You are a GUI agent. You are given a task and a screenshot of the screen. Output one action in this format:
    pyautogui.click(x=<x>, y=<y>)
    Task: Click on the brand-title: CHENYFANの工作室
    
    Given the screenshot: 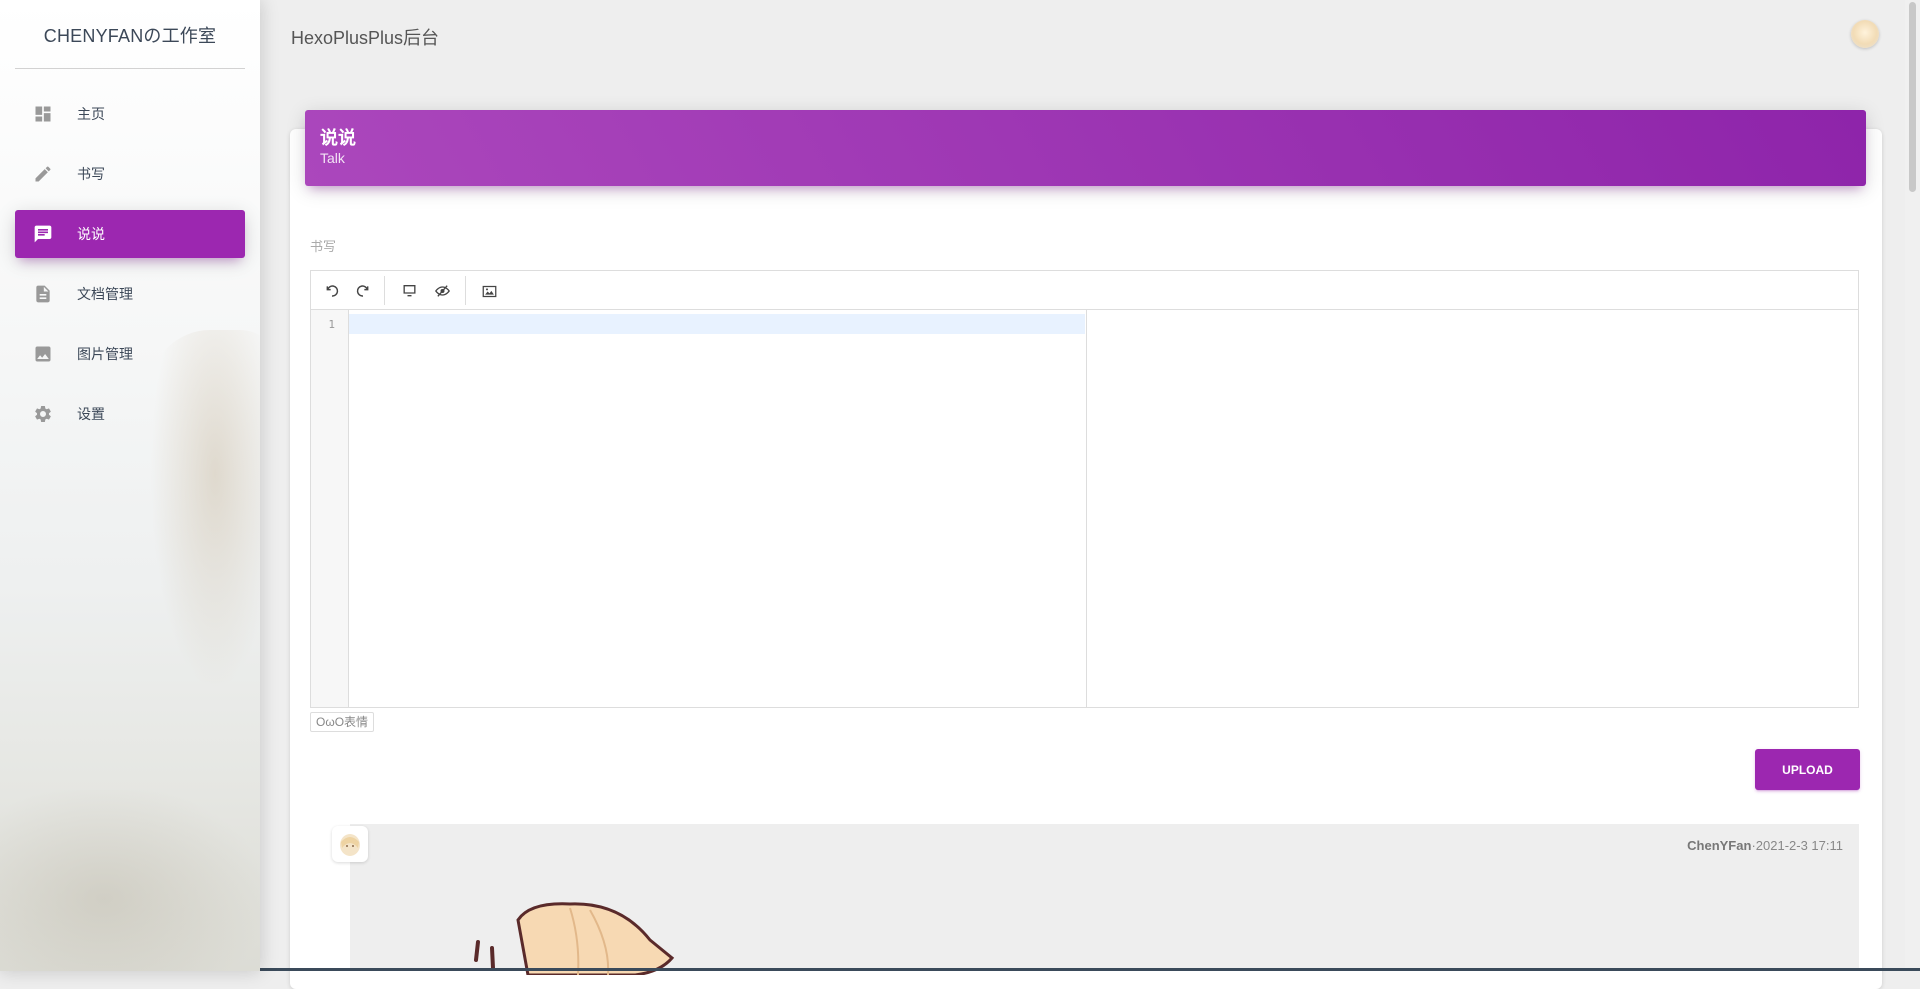 What is the action you would take?
    pyautogui.click(x=130, y=35)
    